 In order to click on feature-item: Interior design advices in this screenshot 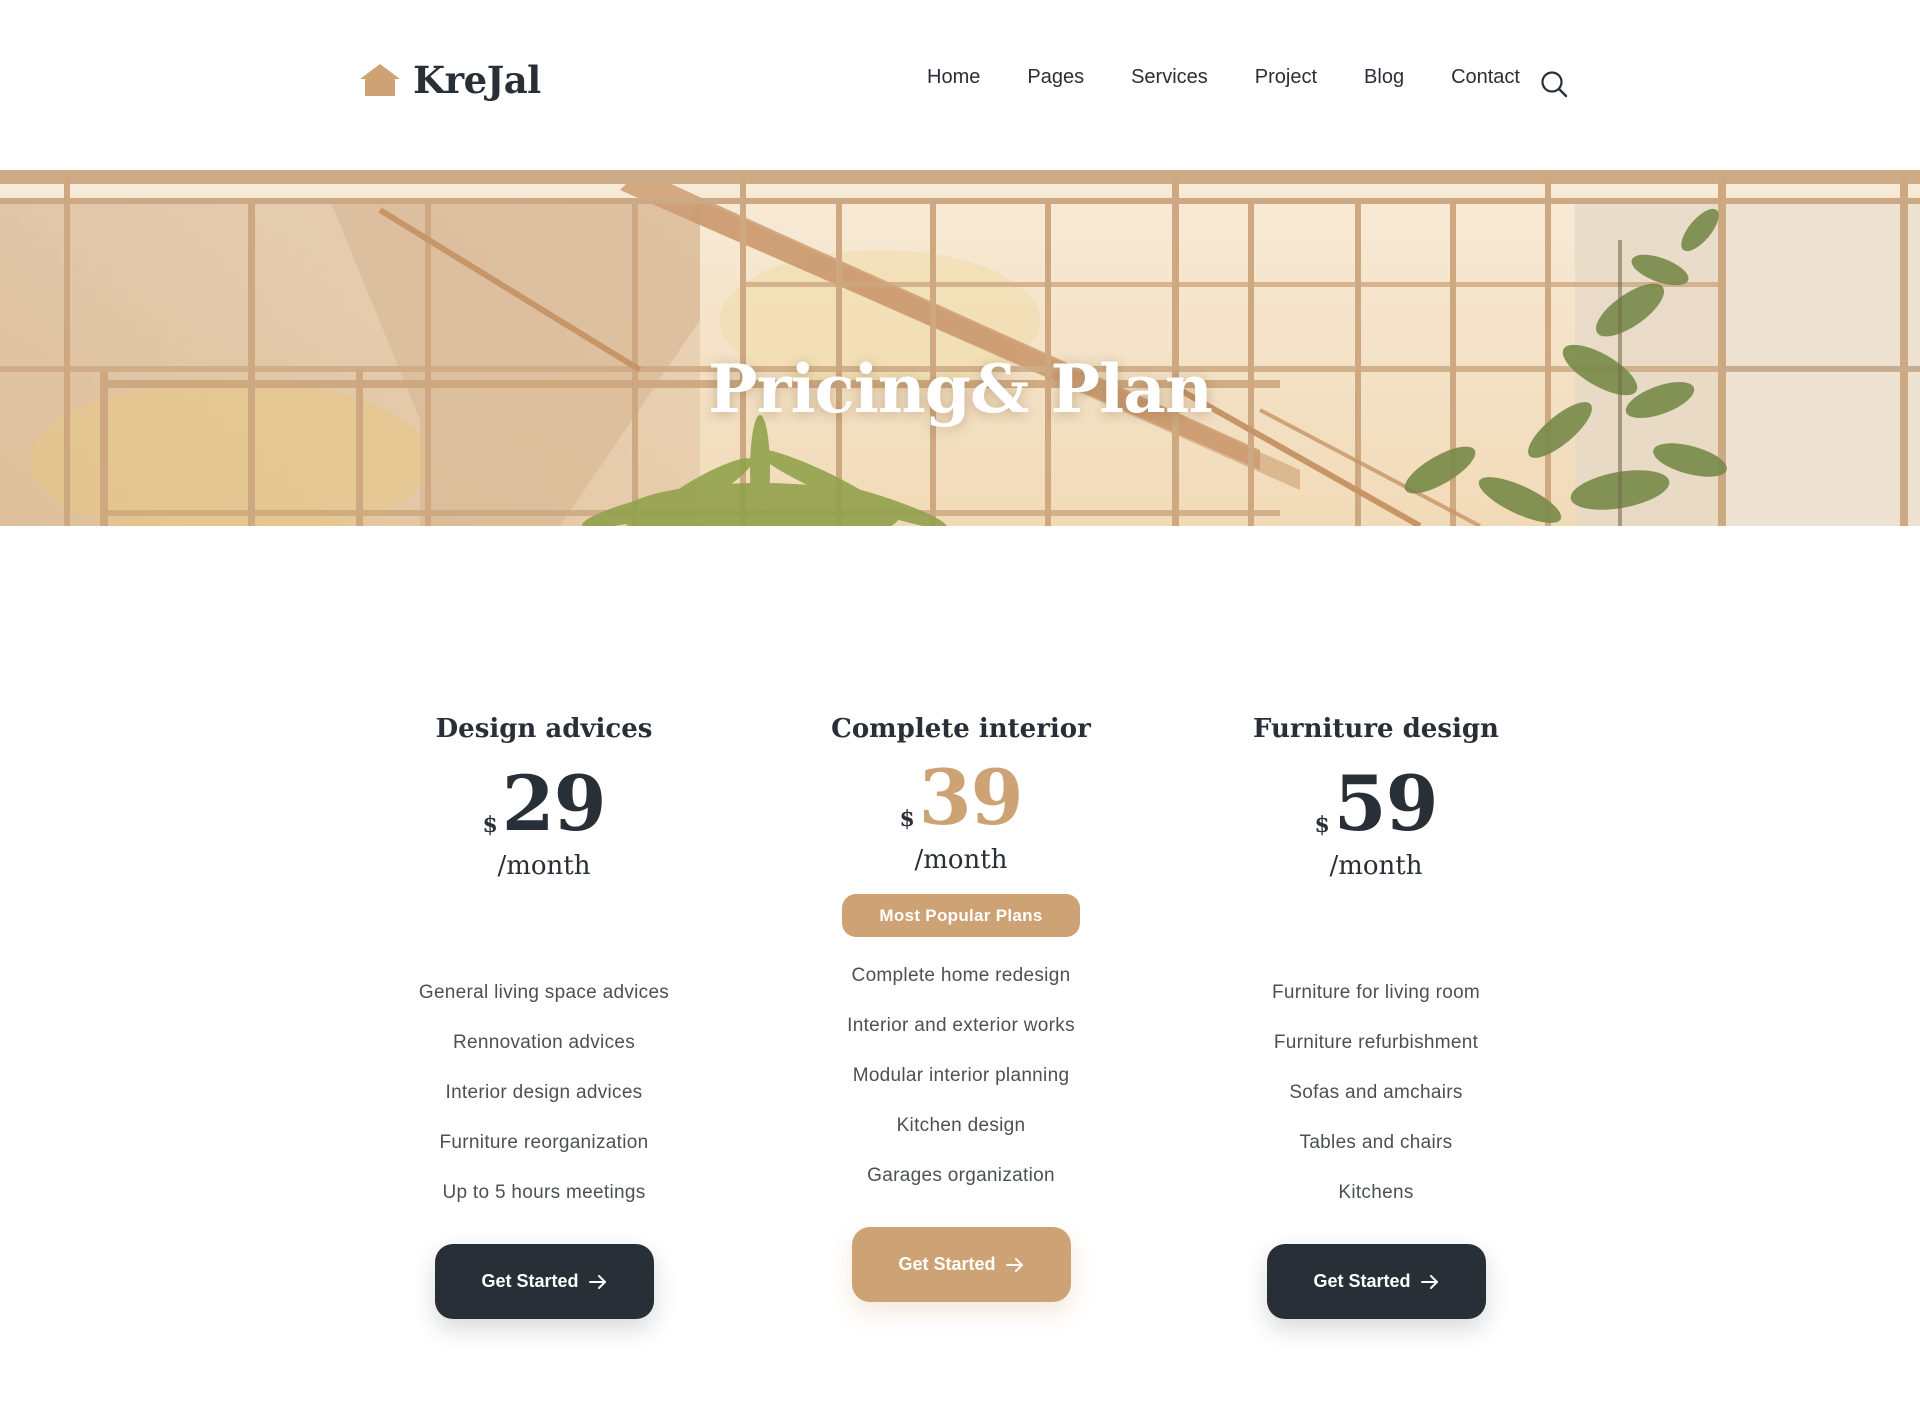, I will do `click(544, 1092)`.